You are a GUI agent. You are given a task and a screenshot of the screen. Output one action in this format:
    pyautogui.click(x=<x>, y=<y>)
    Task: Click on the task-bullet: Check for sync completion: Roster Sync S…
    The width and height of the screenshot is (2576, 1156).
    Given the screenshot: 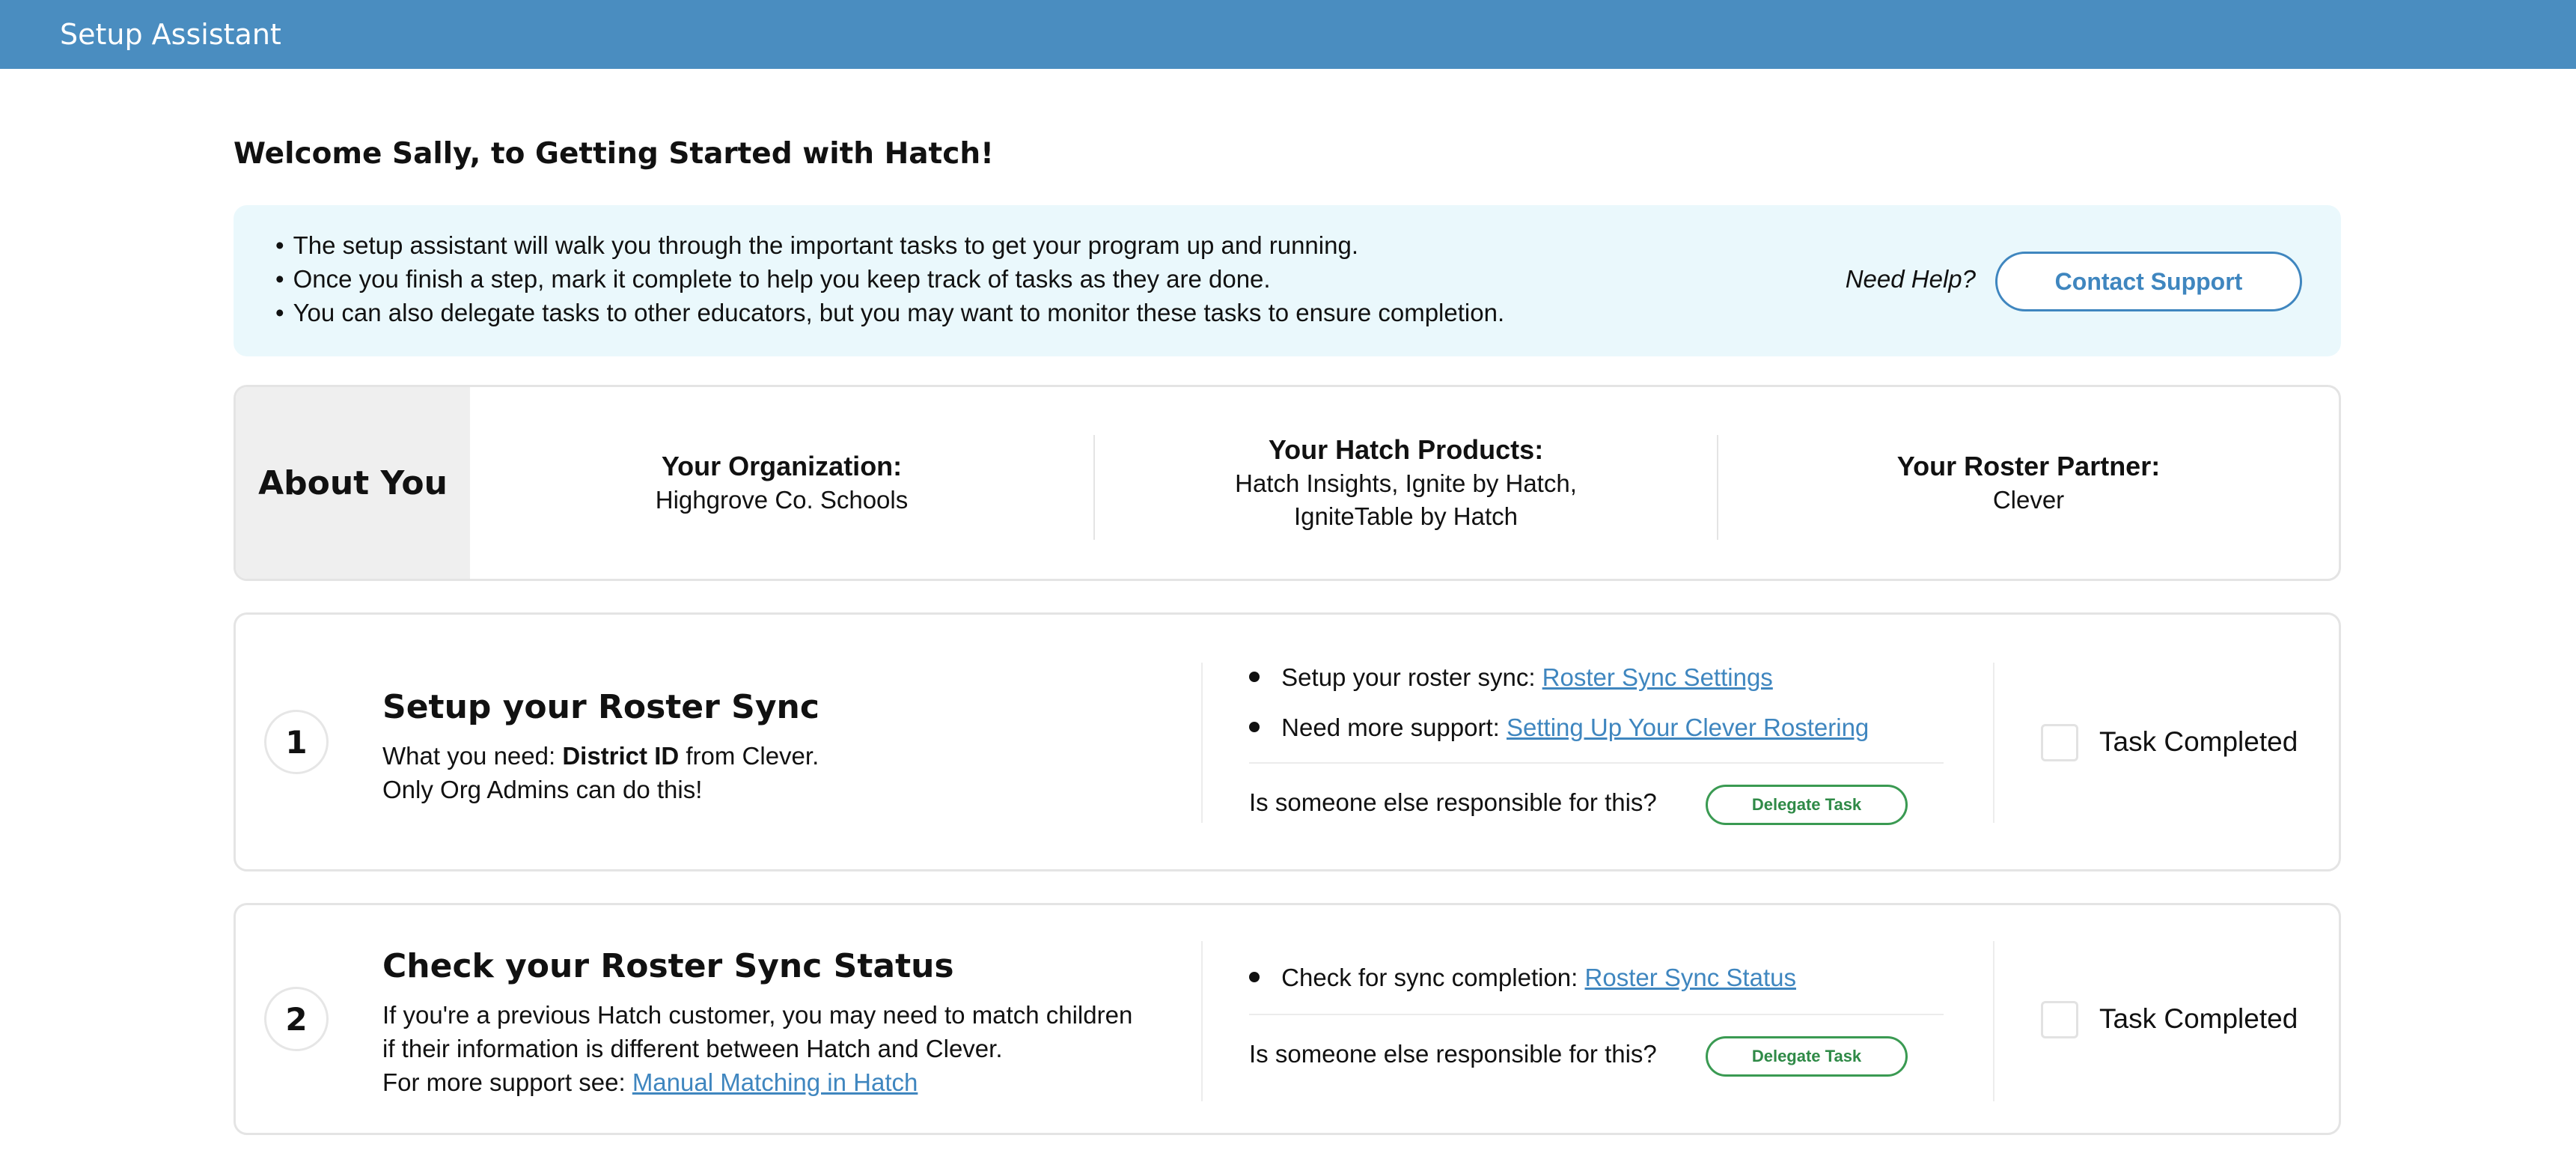 What is the action you would take?
    pyautogui.click(x=1522, y=978)
    